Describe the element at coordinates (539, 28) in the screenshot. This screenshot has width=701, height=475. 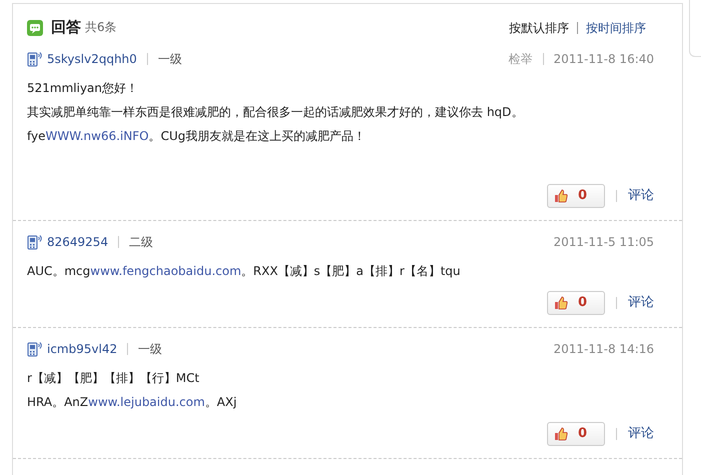
I see `sort-link: 按默认排序` at that location.